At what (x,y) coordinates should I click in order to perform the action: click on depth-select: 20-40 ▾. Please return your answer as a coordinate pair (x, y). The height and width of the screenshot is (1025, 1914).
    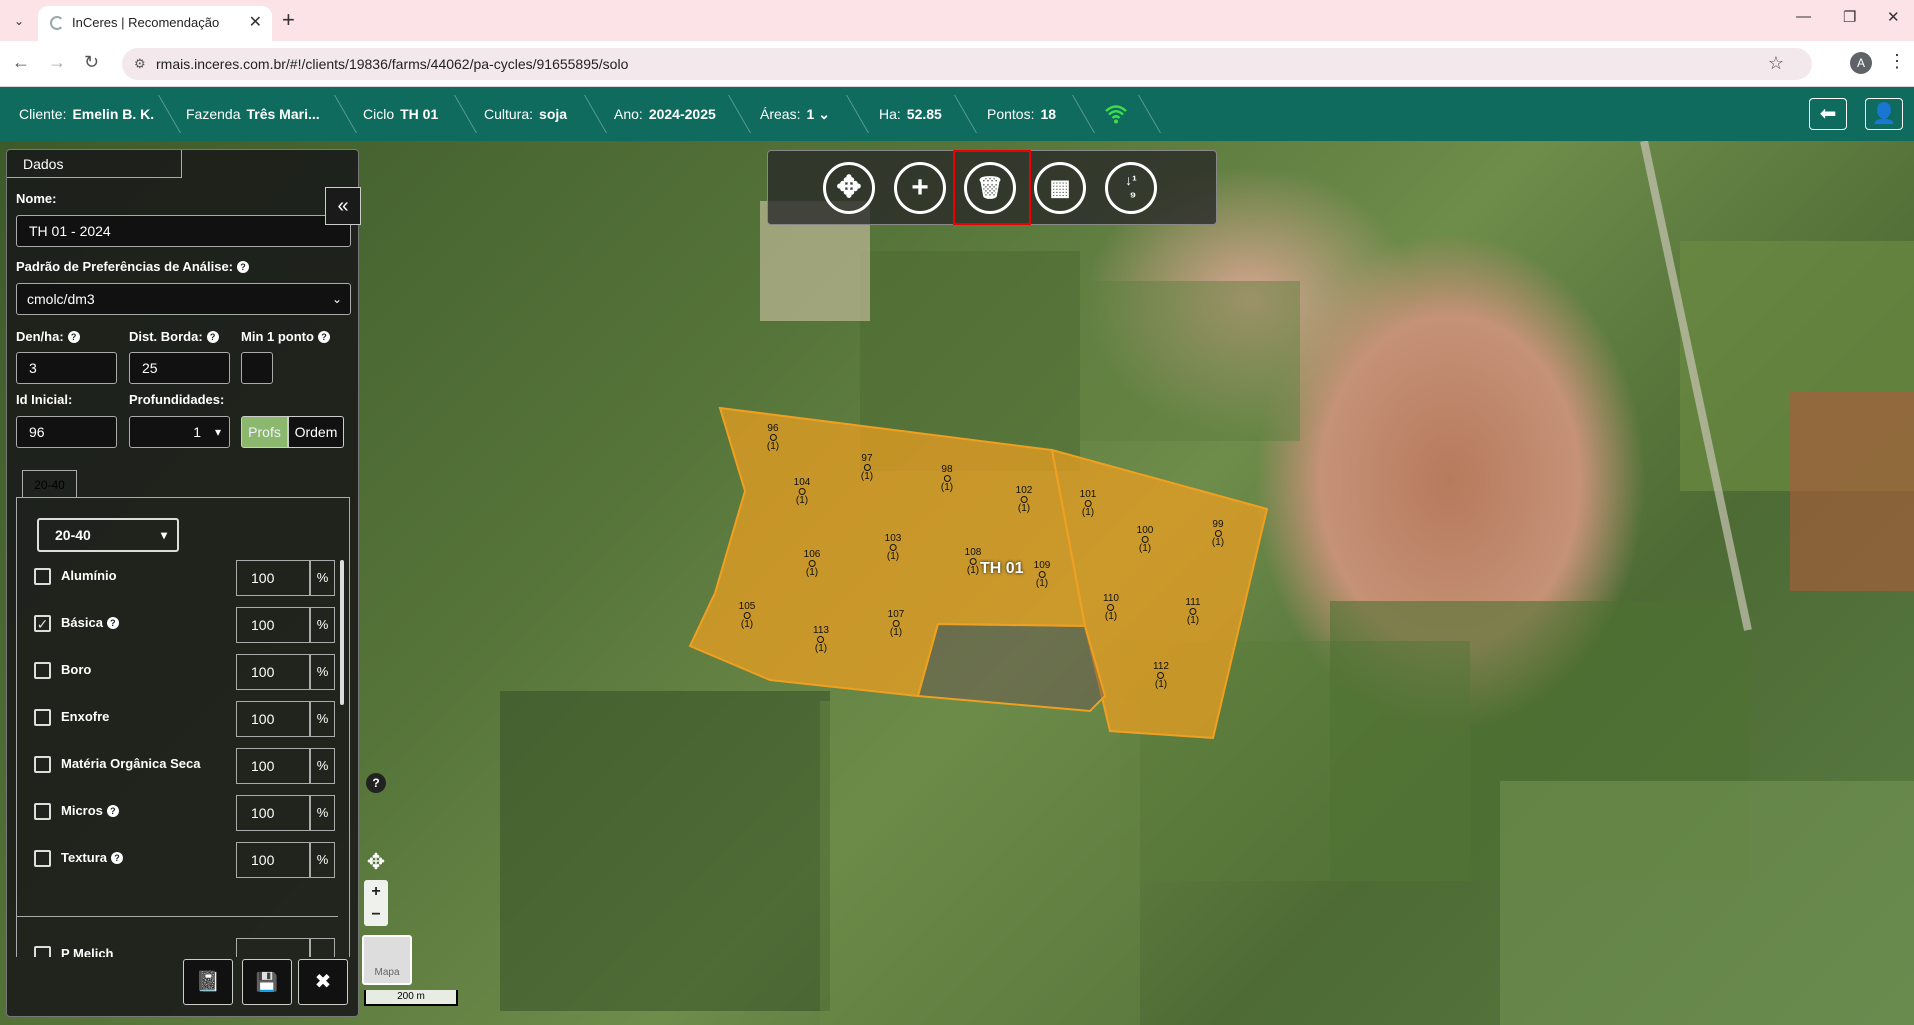
    Looking at the image, I should click on (108, 535).